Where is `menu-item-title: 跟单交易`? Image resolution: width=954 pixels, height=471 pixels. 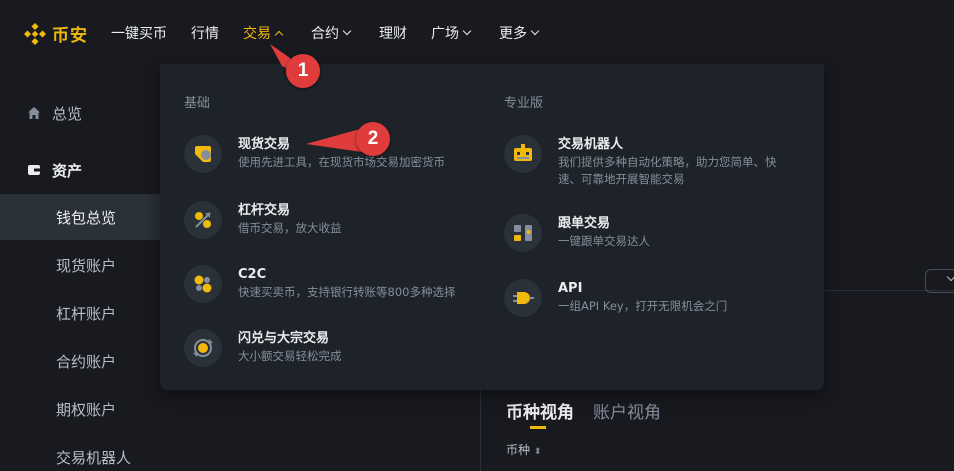 menu-item-title: 跟单交易 is located at coordinates (584, 223).